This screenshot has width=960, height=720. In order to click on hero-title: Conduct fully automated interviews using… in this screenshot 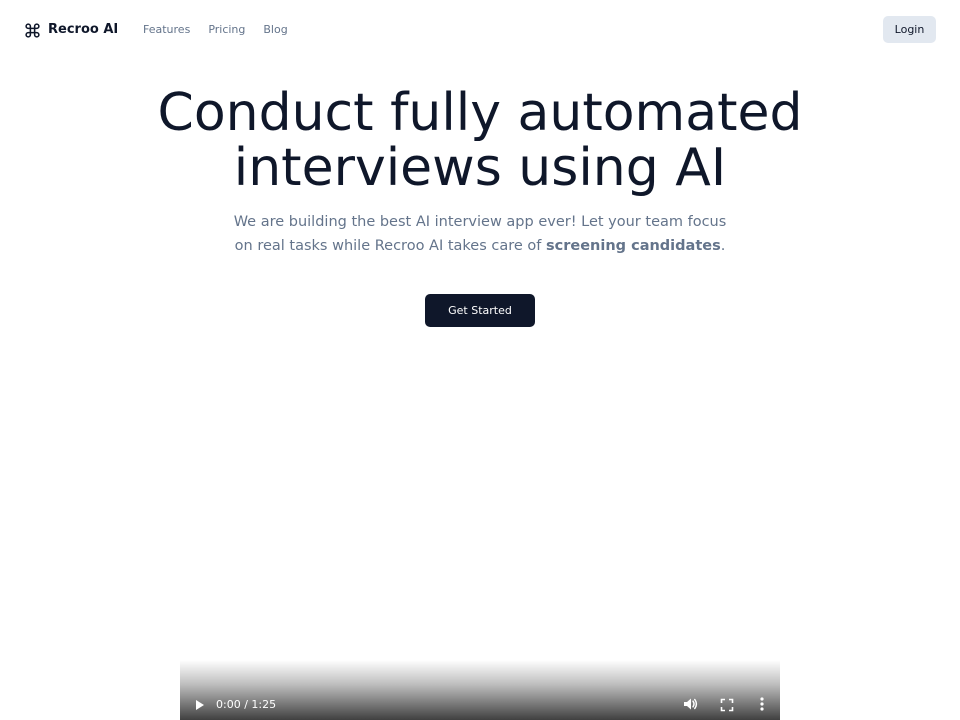, I will do `click(480, 141)`.